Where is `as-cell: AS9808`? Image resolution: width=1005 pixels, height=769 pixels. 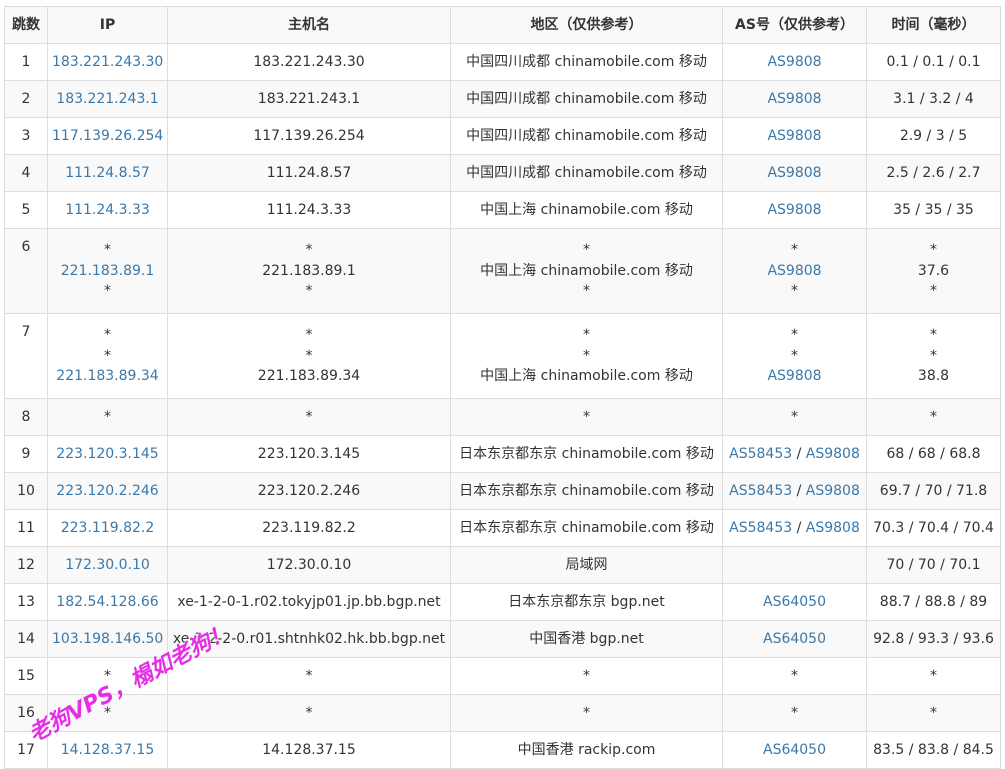
as-cell: AS9808 is located at coordinates (794, 99).